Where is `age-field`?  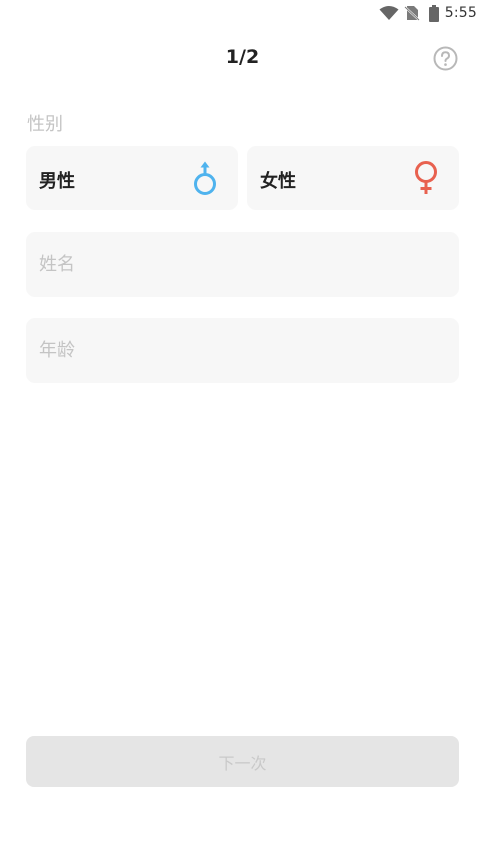
age-field is located at coordinates (242, 350).